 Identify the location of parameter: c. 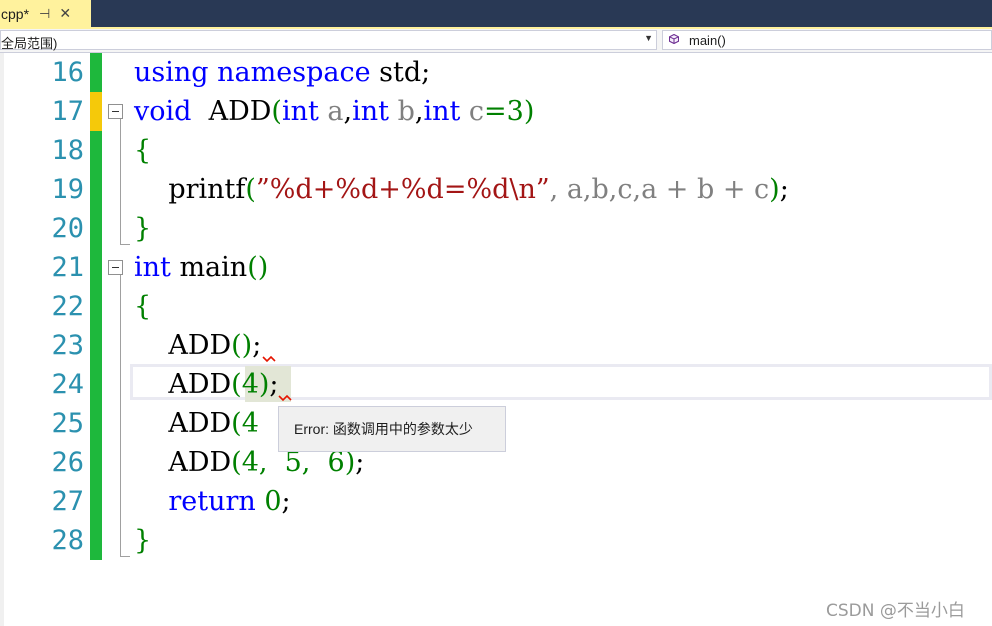
(472, 111).